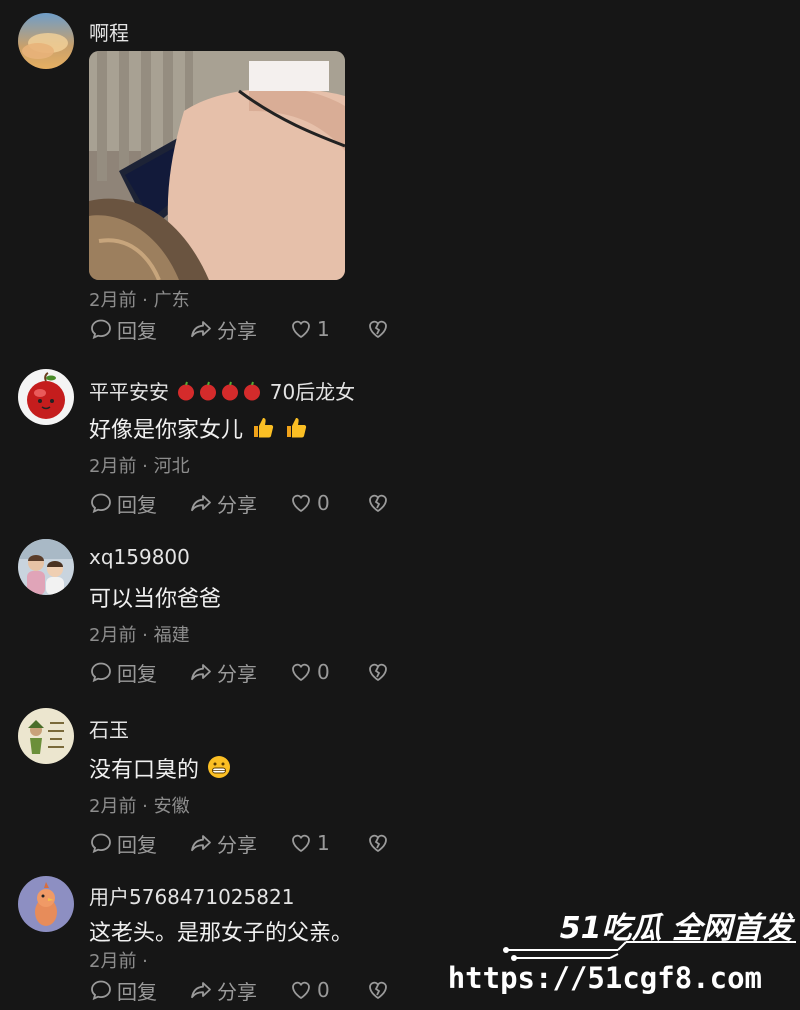  Describe the element at coordinates (139, 635) in the screenshot. I see `comment-meta: 2月前 · 福建` at that location.